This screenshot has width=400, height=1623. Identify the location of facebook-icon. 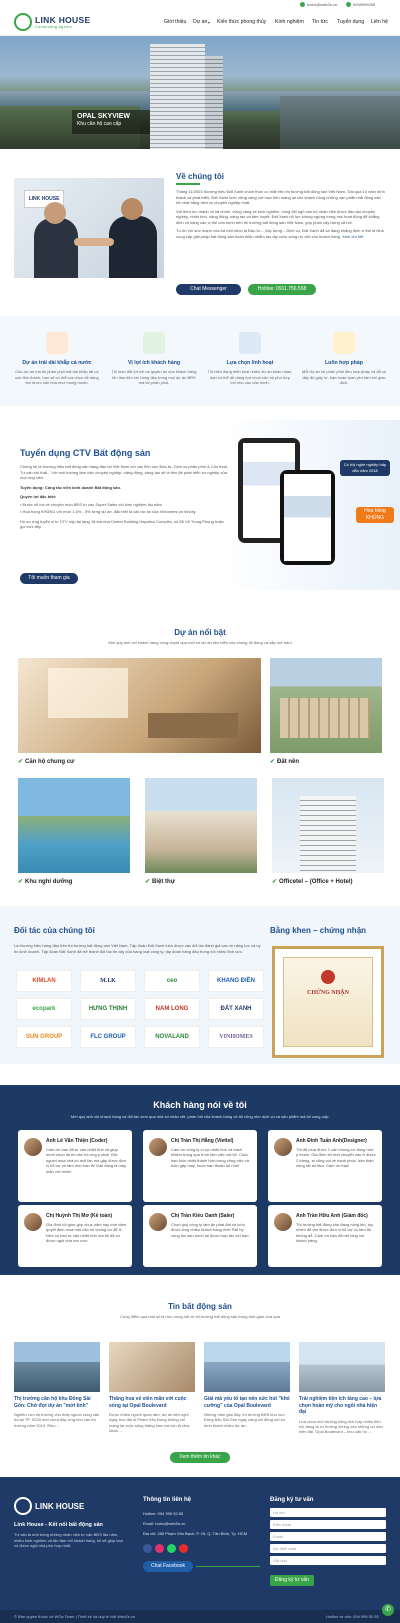
(147, 1548).